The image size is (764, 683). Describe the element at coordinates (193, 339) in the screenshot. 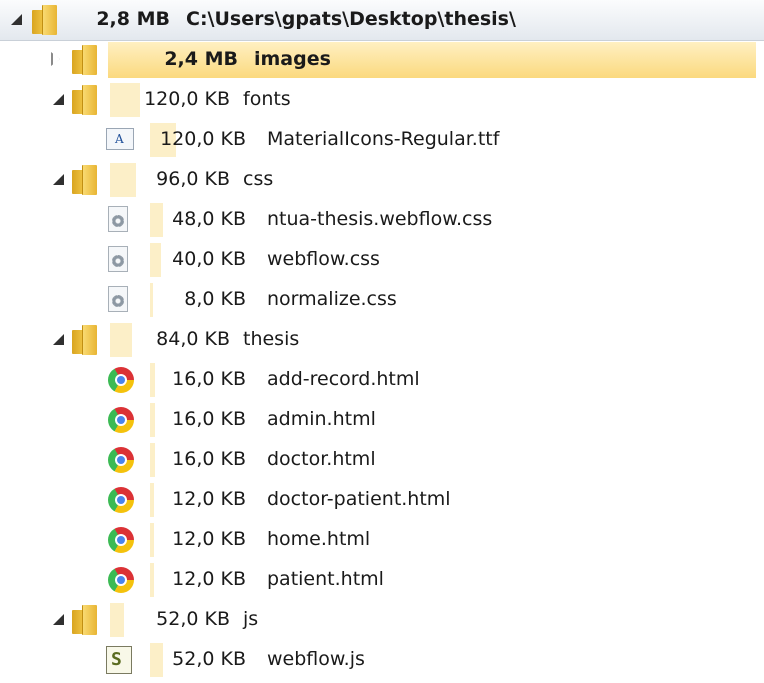

I see `folder-size: 84,0 KB` at that location.